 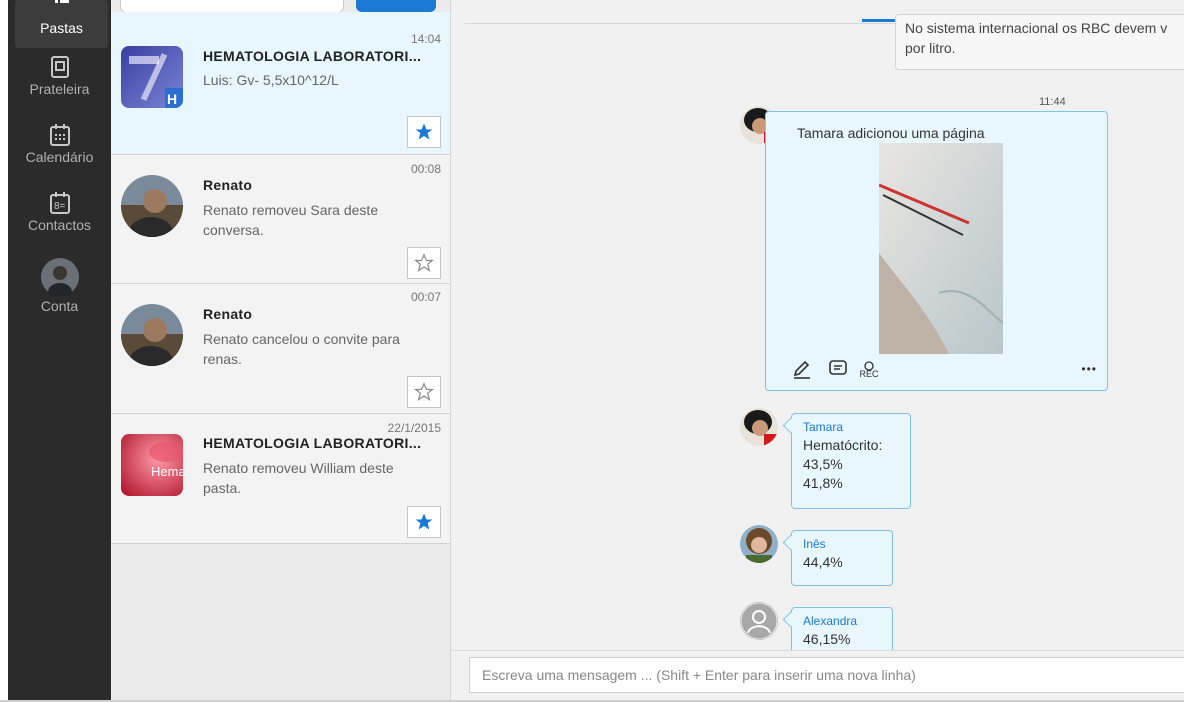 What do you see at coordinates (826, 675) in the screenshot?
I see `message-input` at bounding box center [826, 675].